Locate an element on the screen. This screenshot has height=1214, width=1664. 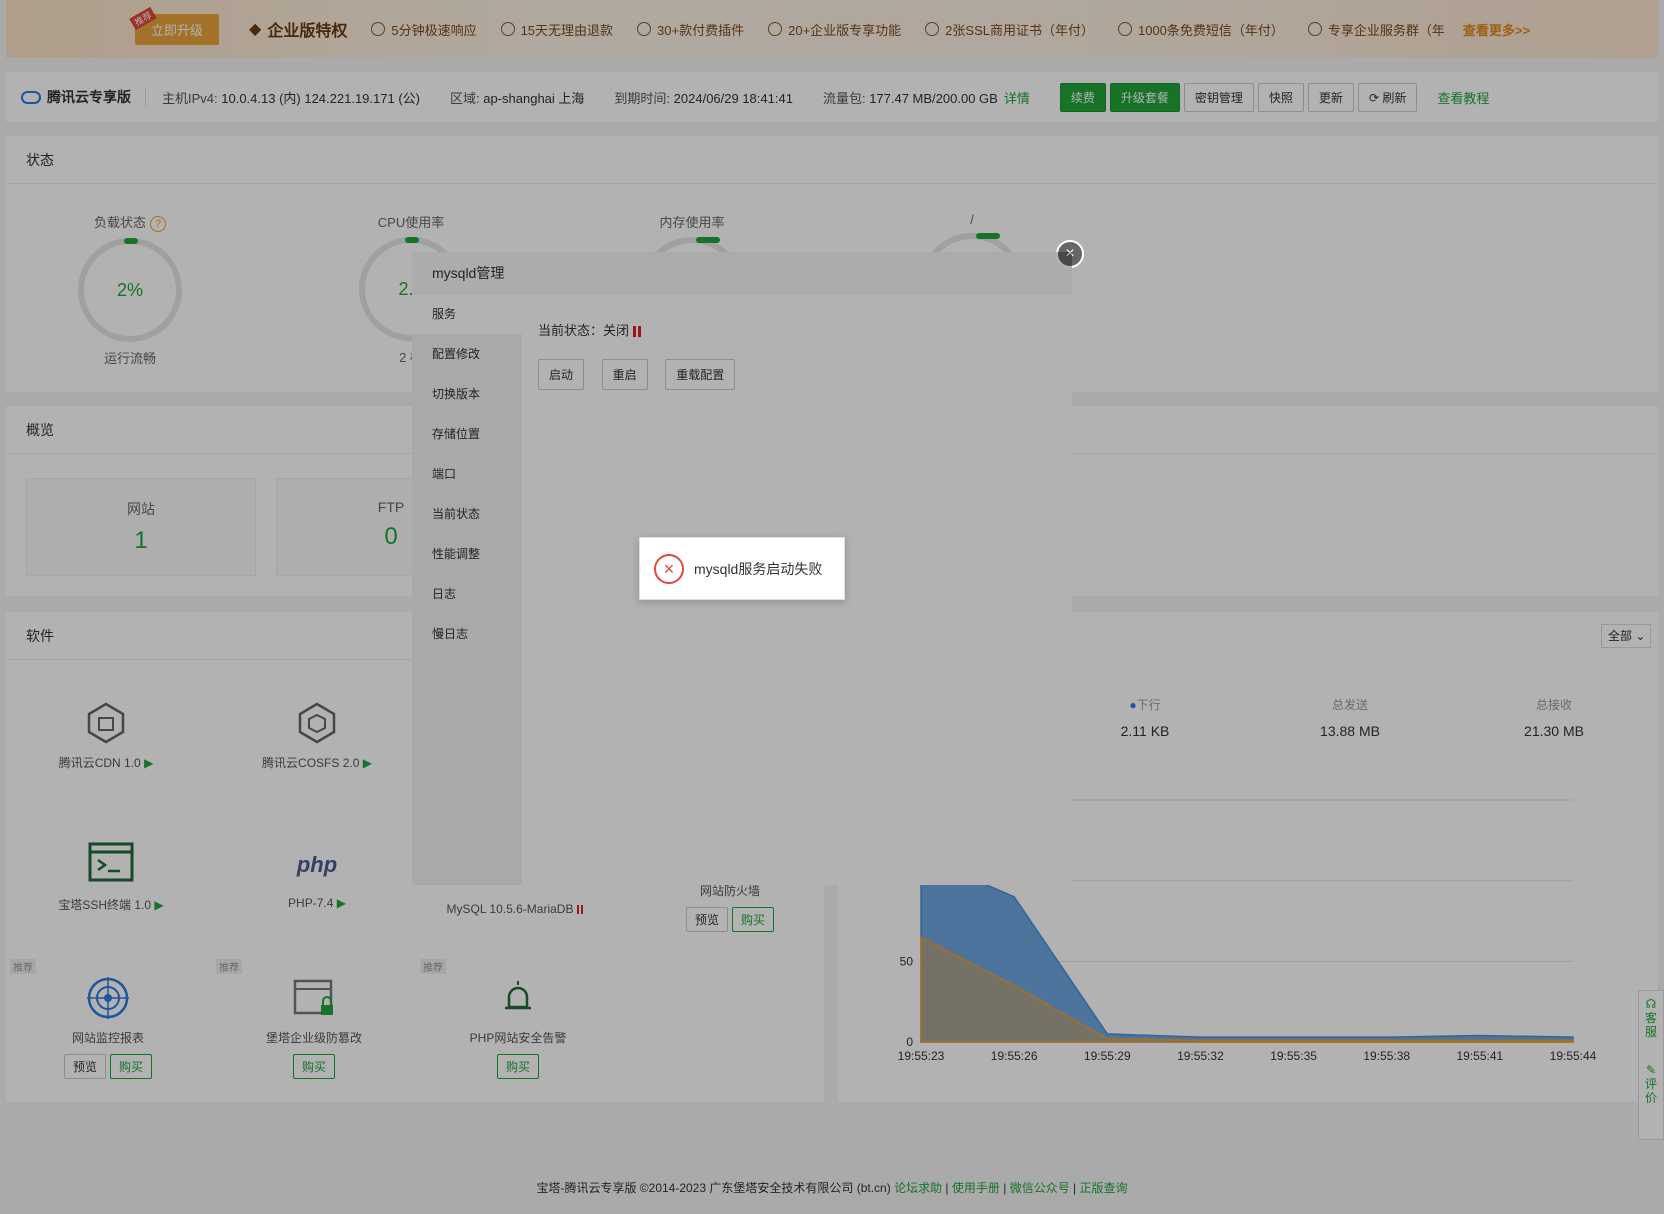
toast-message: mysqld服务启动失败 is located at coordinates (758, 568).